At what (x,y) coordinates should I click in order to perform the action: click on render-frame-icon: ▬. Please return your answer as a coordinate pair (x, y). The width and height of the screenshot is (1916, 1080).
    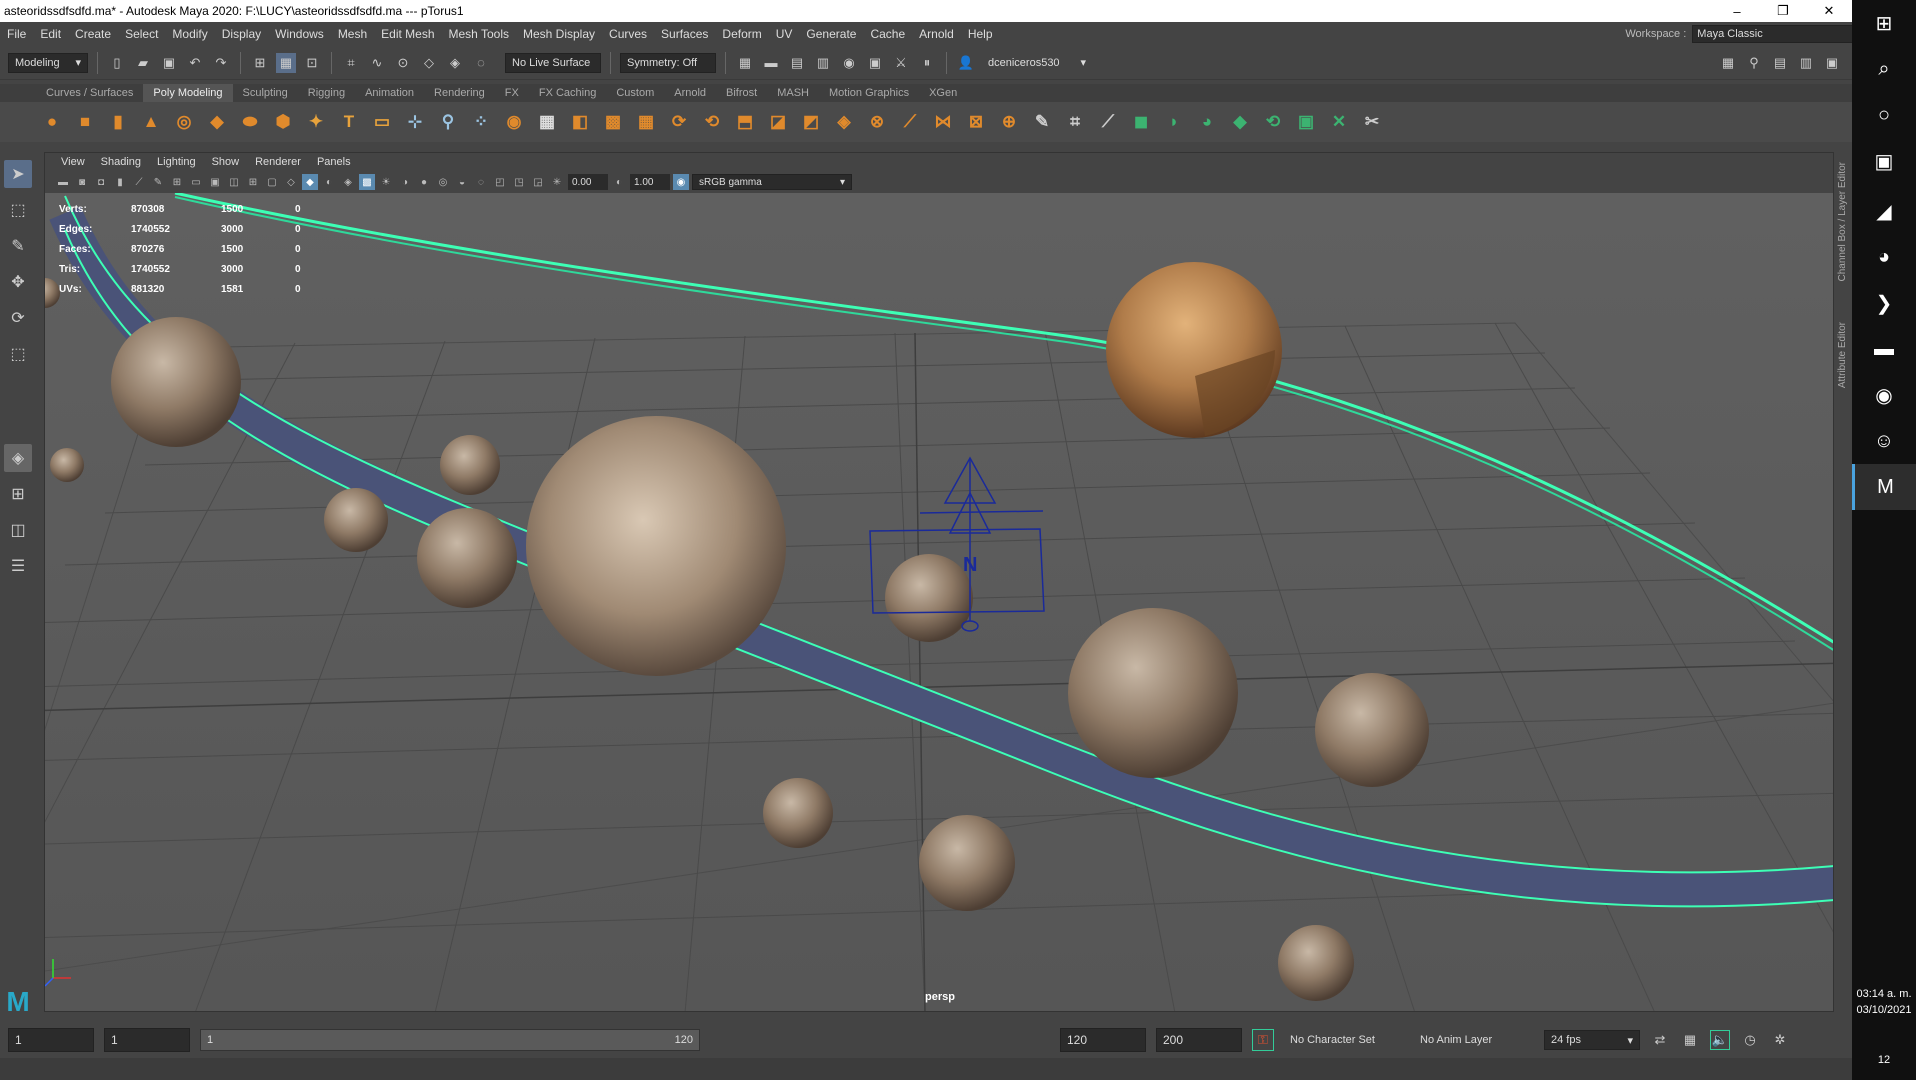
    Looking at the image, I should click on (771, 63).